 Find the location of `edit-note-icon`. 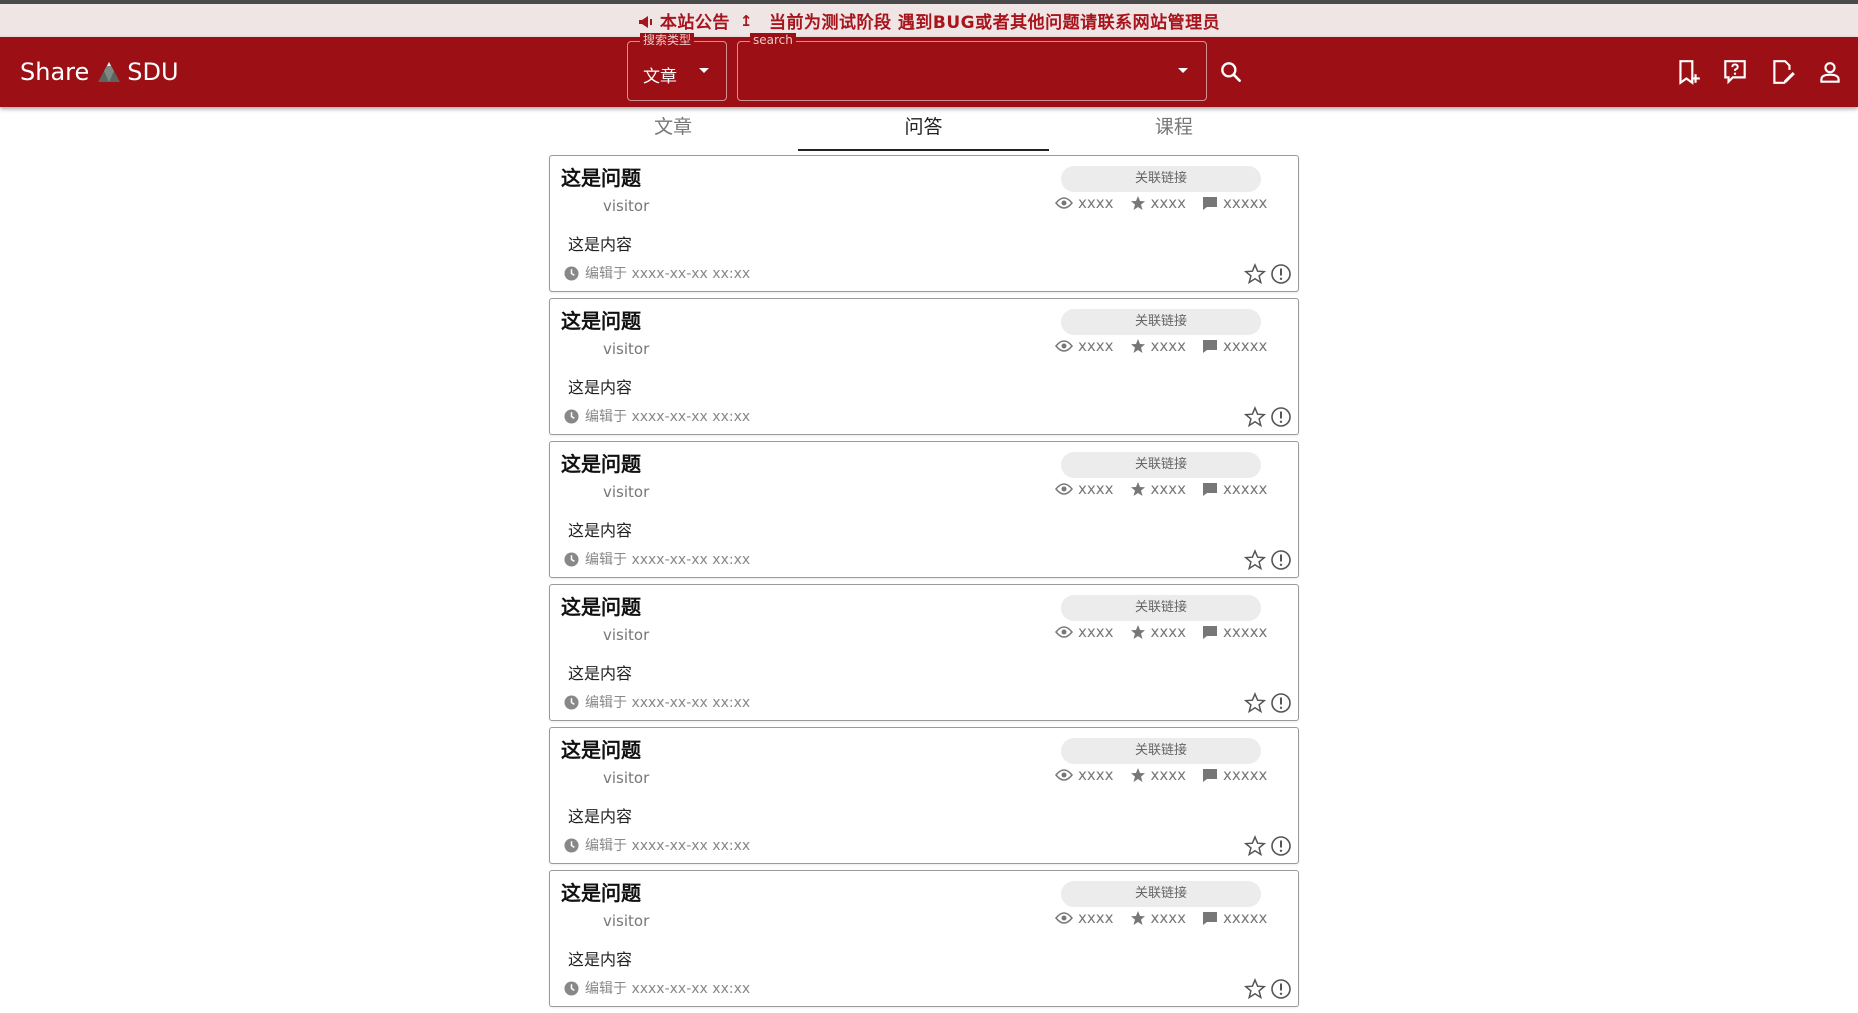

edit-note-icon is located at coordinates (1783, 72).